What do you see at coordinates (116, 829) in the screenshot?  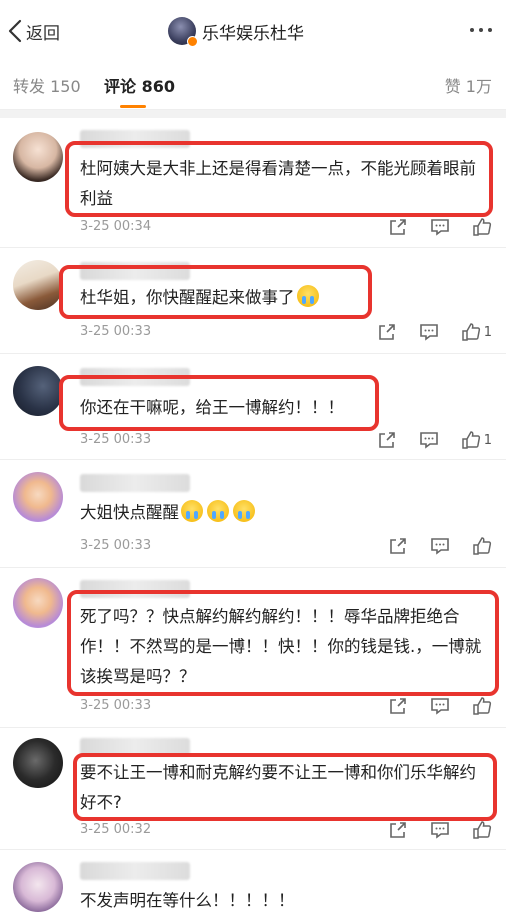 I see `comment-time: 3-25 00:32` at bounding box center [116, 829].